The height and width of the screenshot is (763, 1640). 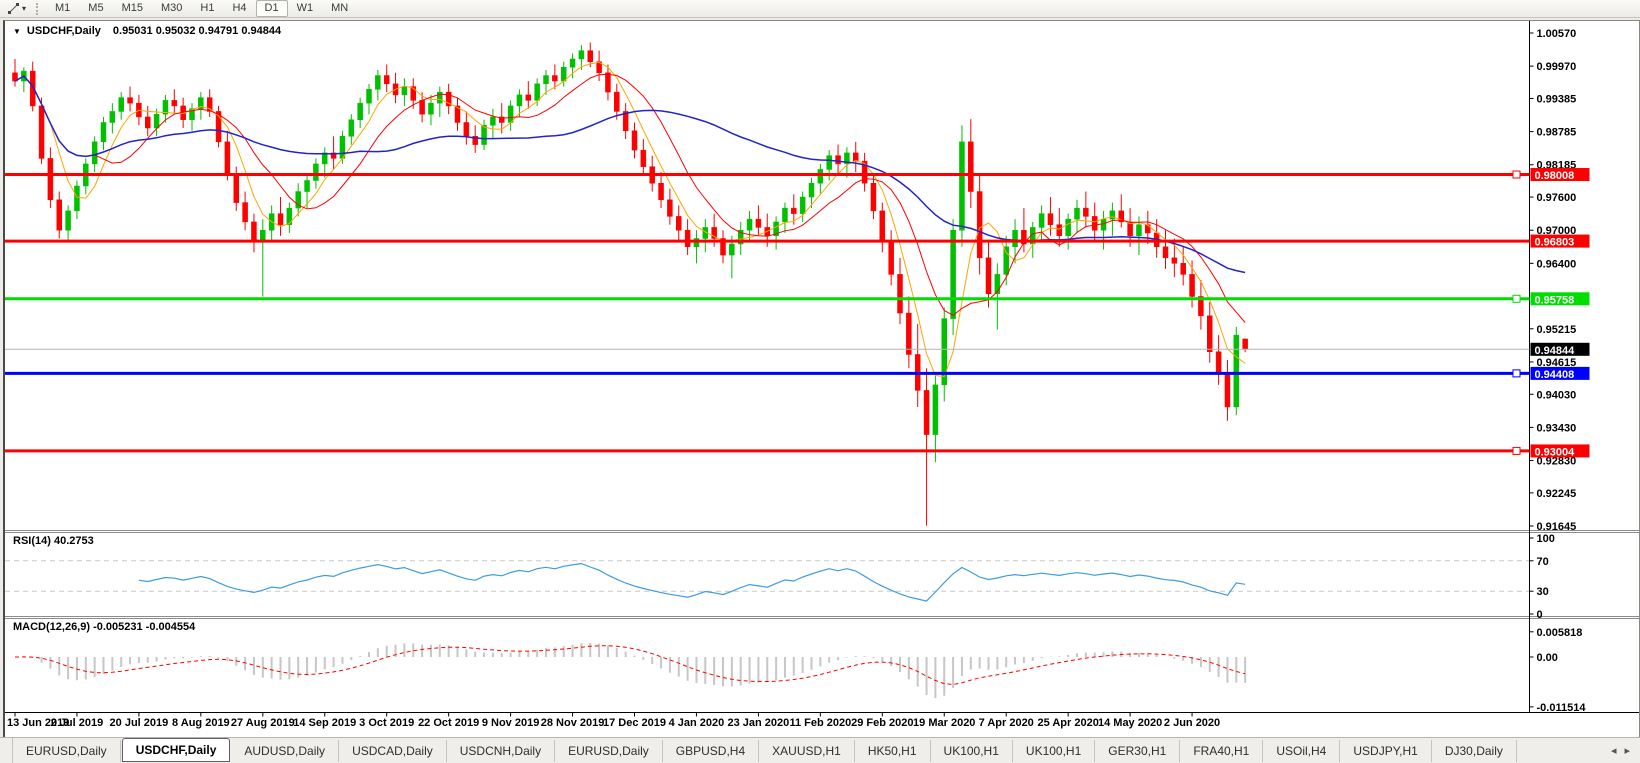 I want to click on crosshair-line-tool-button: ▾, so click(x=16, y=8).